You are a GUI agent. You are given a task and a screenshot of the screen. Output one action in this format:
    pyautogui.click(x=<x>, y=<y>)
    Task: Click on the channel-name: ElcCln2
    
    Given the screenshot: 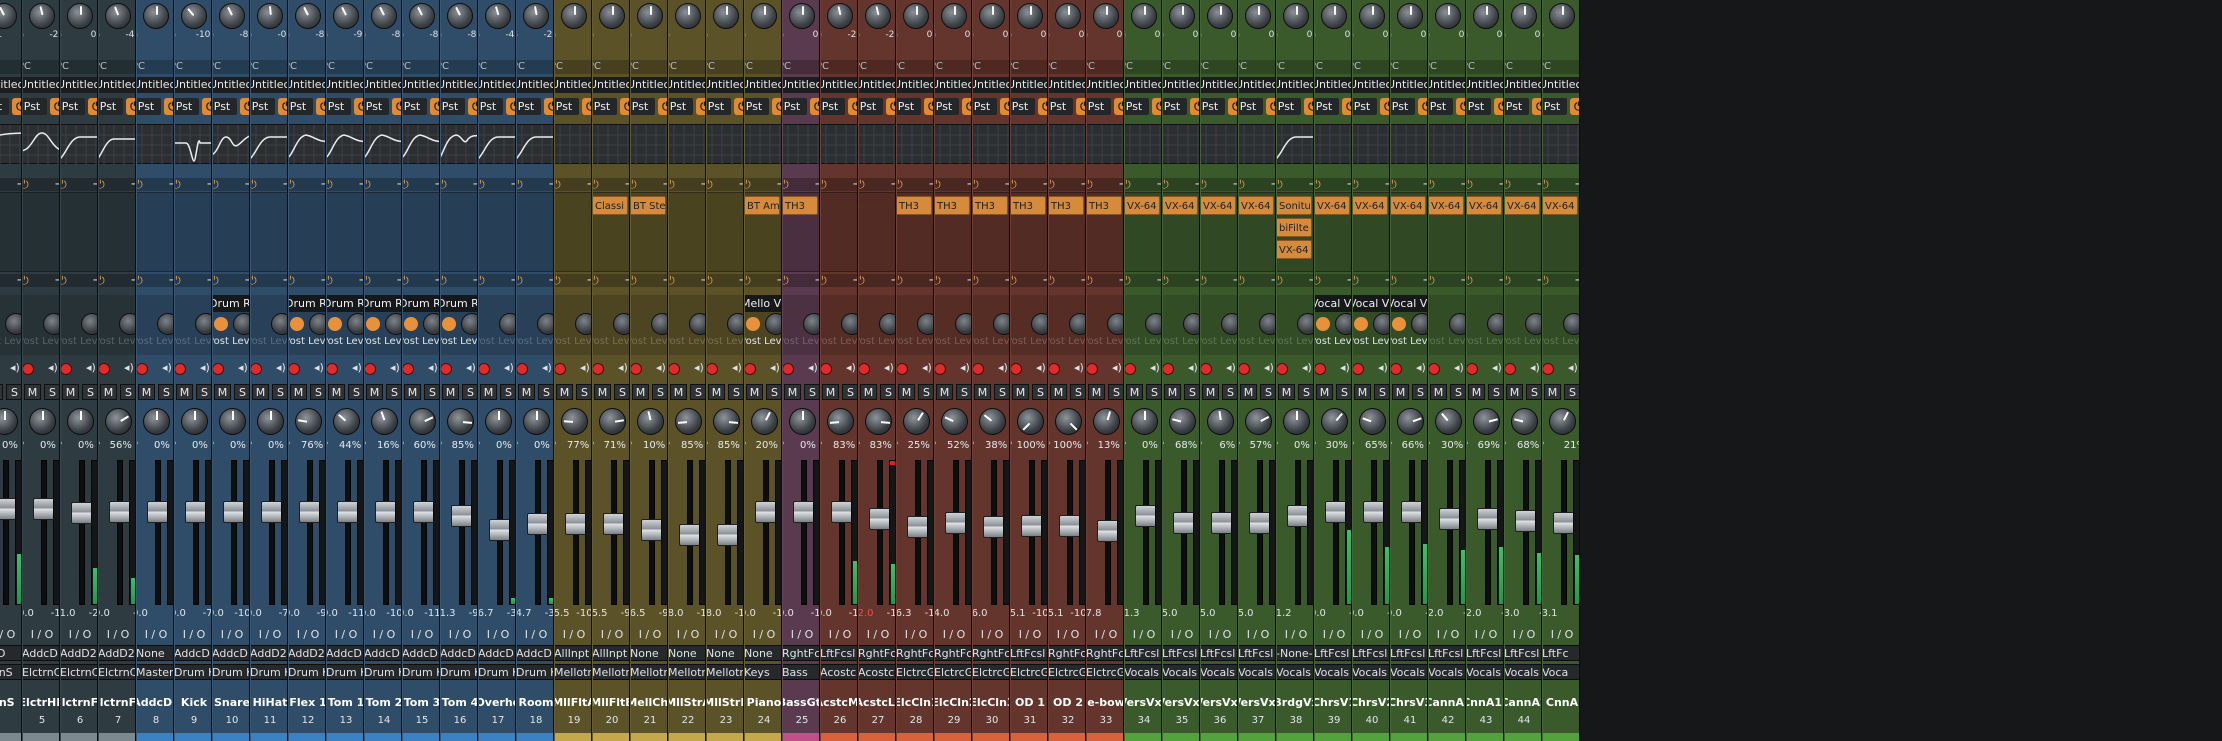 What is the action you would take?
    pyautogui.click(x=953, y=702)
    